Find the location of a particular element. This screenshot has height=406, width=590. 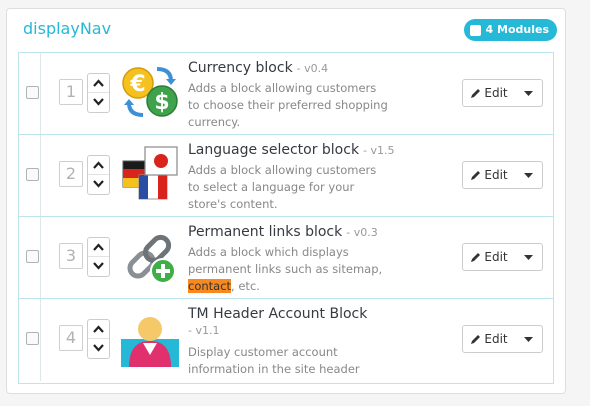

hook-title: displayNav is located at coordinates (67, 28).